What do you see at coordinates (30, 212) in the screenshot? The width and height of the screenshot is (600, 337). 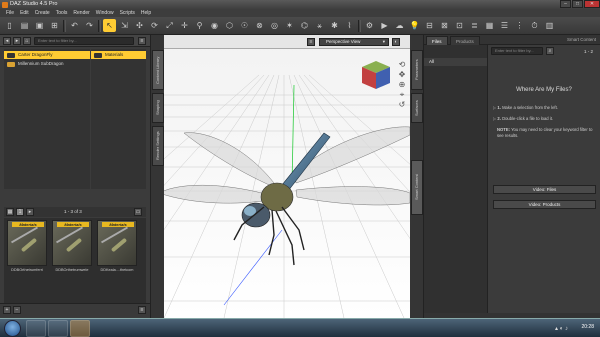 I see `page-next-icon: ▸` at bounding box center [30, 212].